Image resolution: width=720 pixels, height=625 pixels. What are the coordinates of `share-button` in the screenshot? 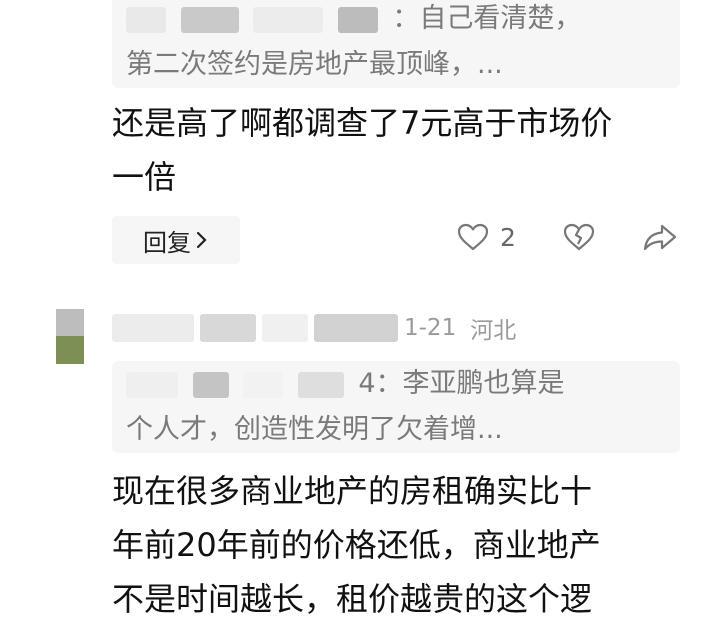 It's located at (660, 237).